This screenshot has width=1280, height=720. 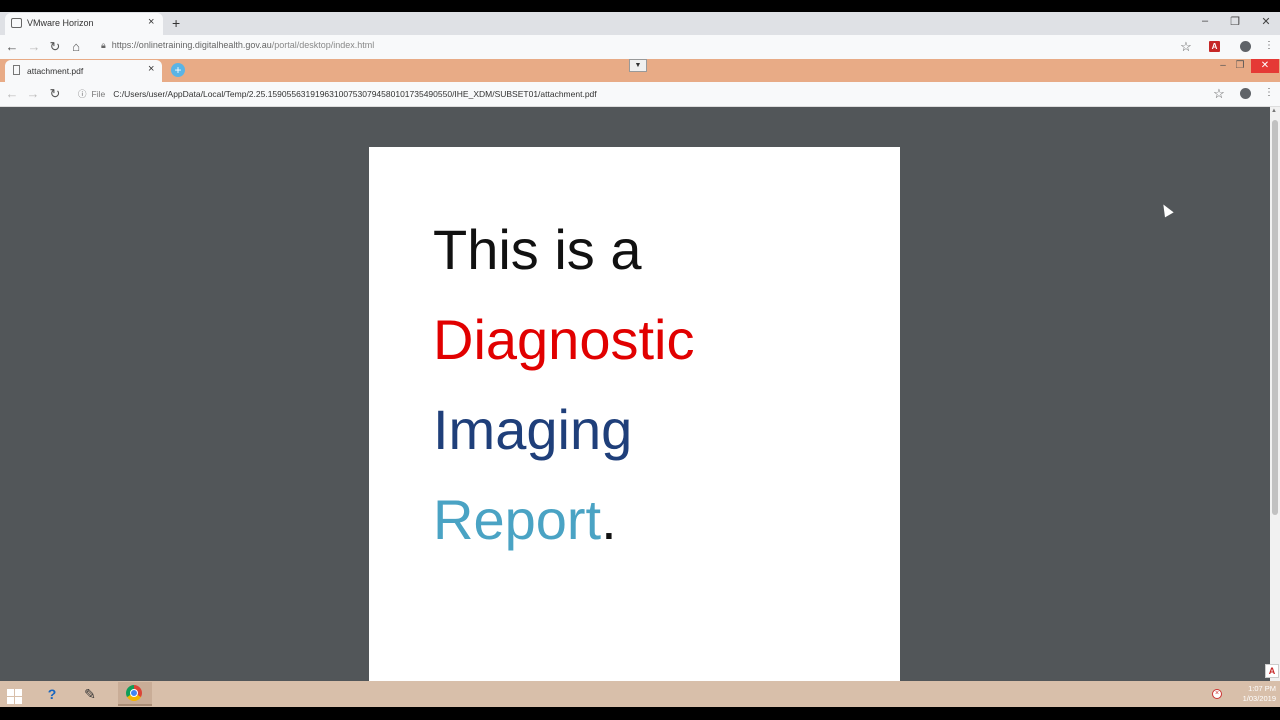 I want to click on system-clock: 1:07 PM 1/03/2019, so click(x=1251, y=694).